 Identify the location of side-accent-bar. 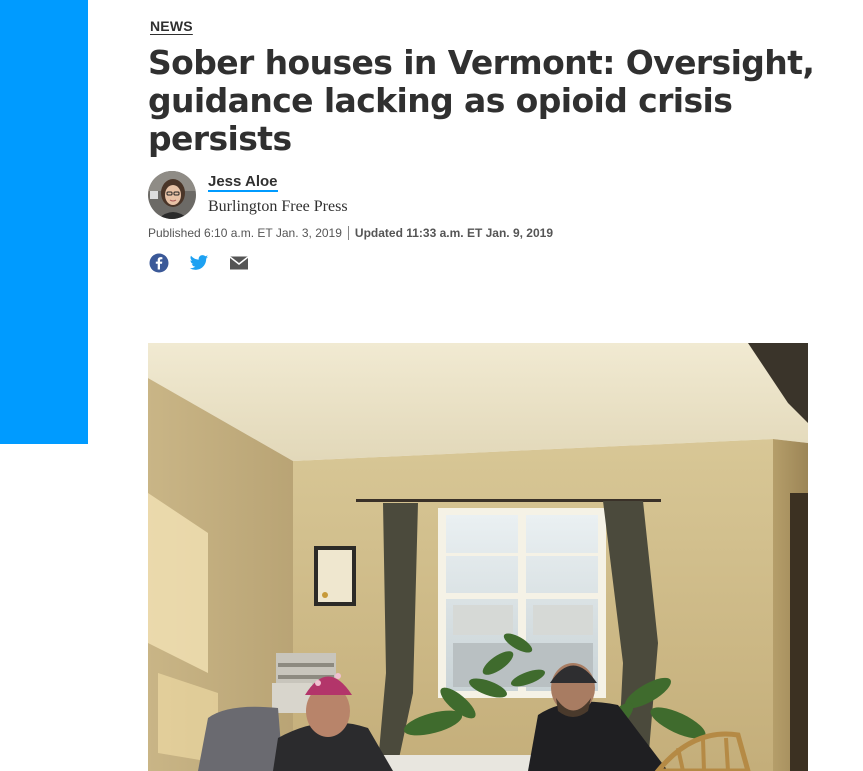
(44, 222).